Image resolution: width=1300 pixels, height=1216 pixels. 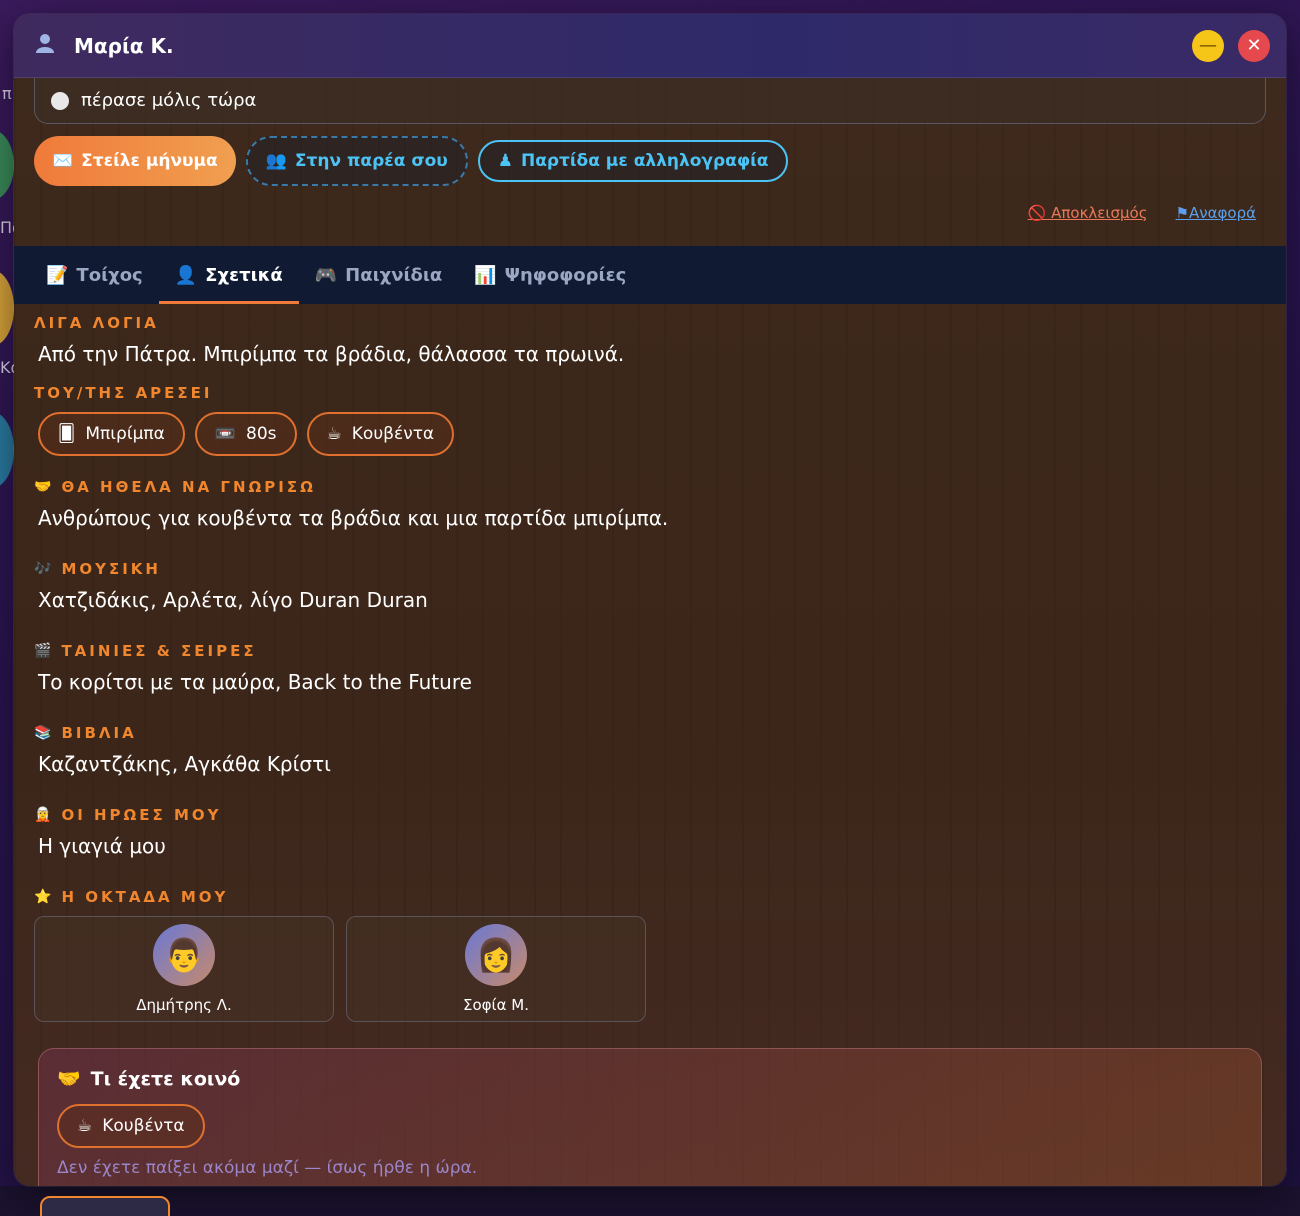 What do you see at coordinates (276, 161) in the screenshot?
I see `people-icon: 👥` at bounding box center [276, 161].